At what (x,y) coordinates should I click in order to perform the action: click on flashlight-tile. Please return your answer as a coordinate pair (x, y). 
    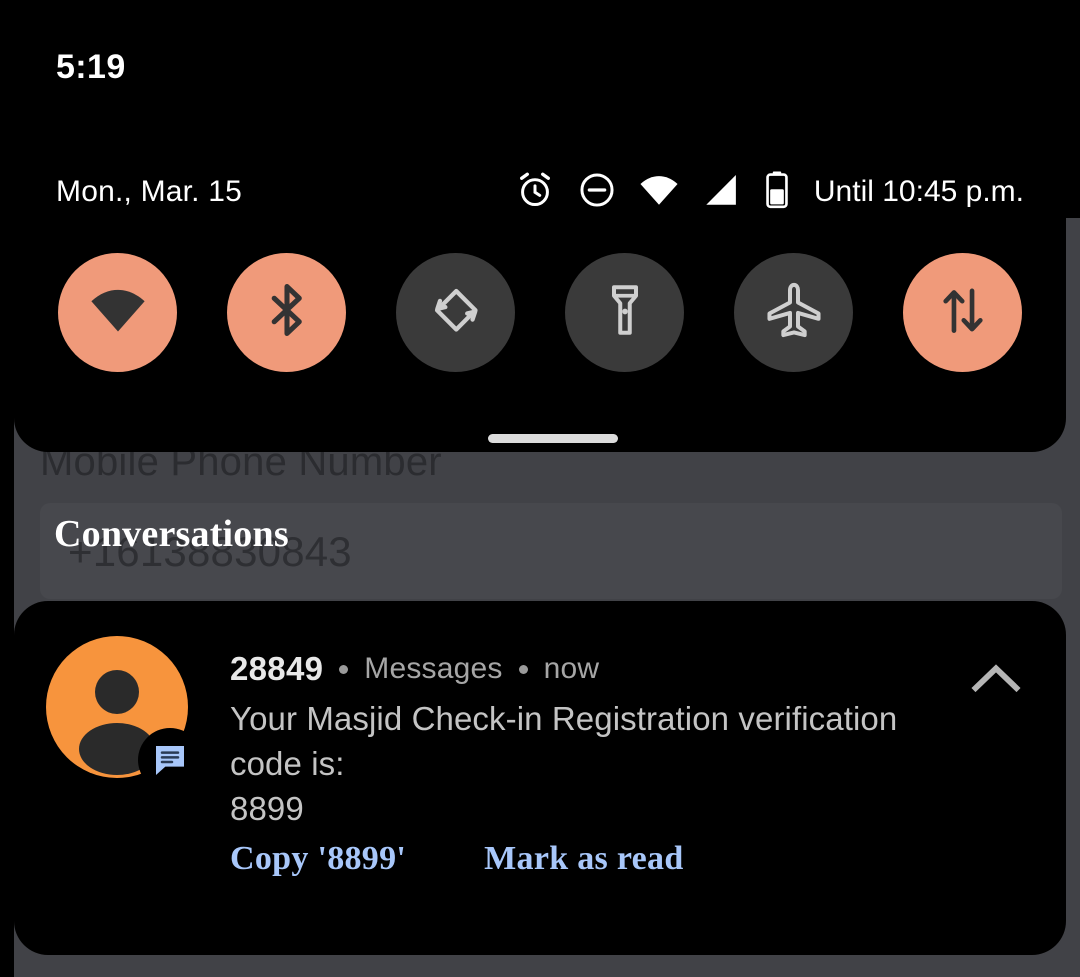
    Looking at the image, I should click on (624, 312).